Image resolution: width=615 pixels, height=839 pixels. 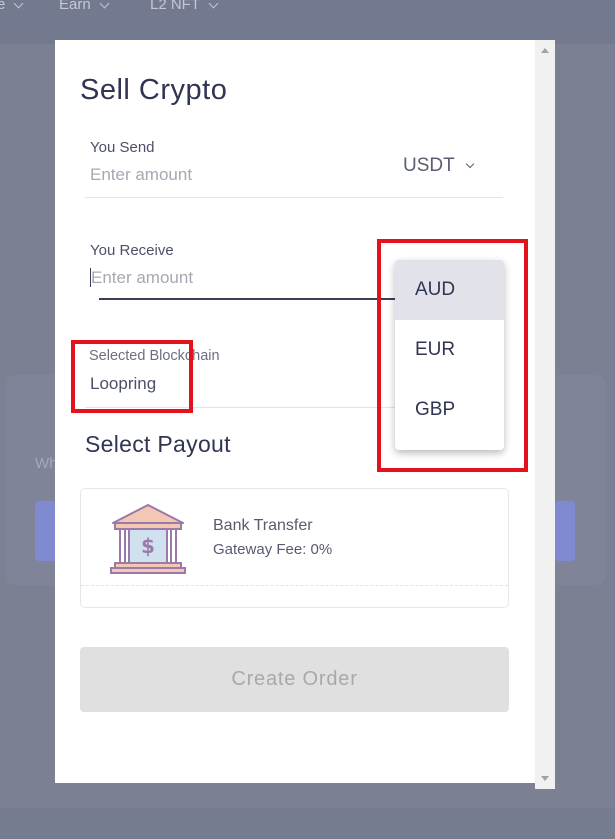 I want to click on nav-item-earn: Earn, so click(x=84, y=7).